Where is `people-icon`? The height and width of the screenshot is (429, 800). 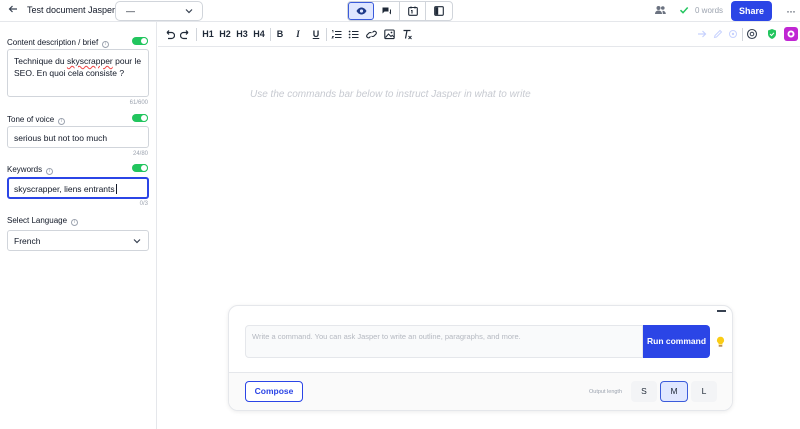
people-icon is located at coordinates (660, 10).